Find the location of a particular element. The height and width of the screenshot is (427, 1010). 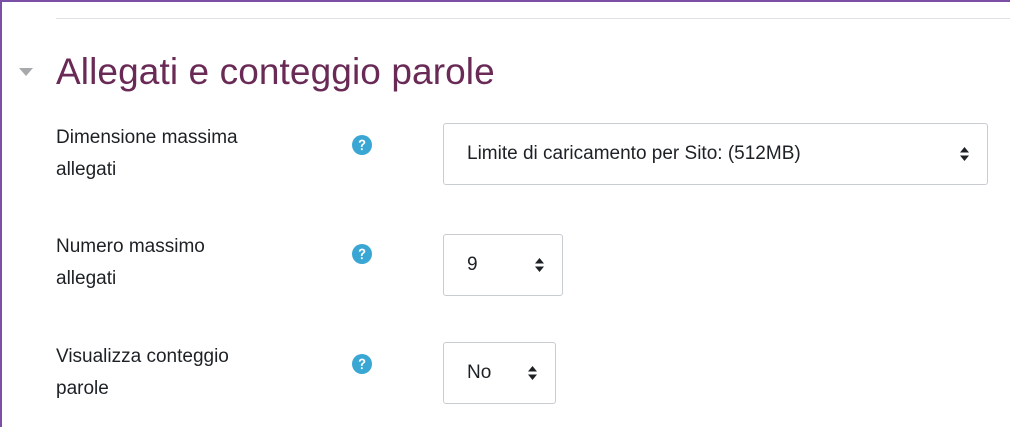

select-value: No is located at coordinates (479, 372).